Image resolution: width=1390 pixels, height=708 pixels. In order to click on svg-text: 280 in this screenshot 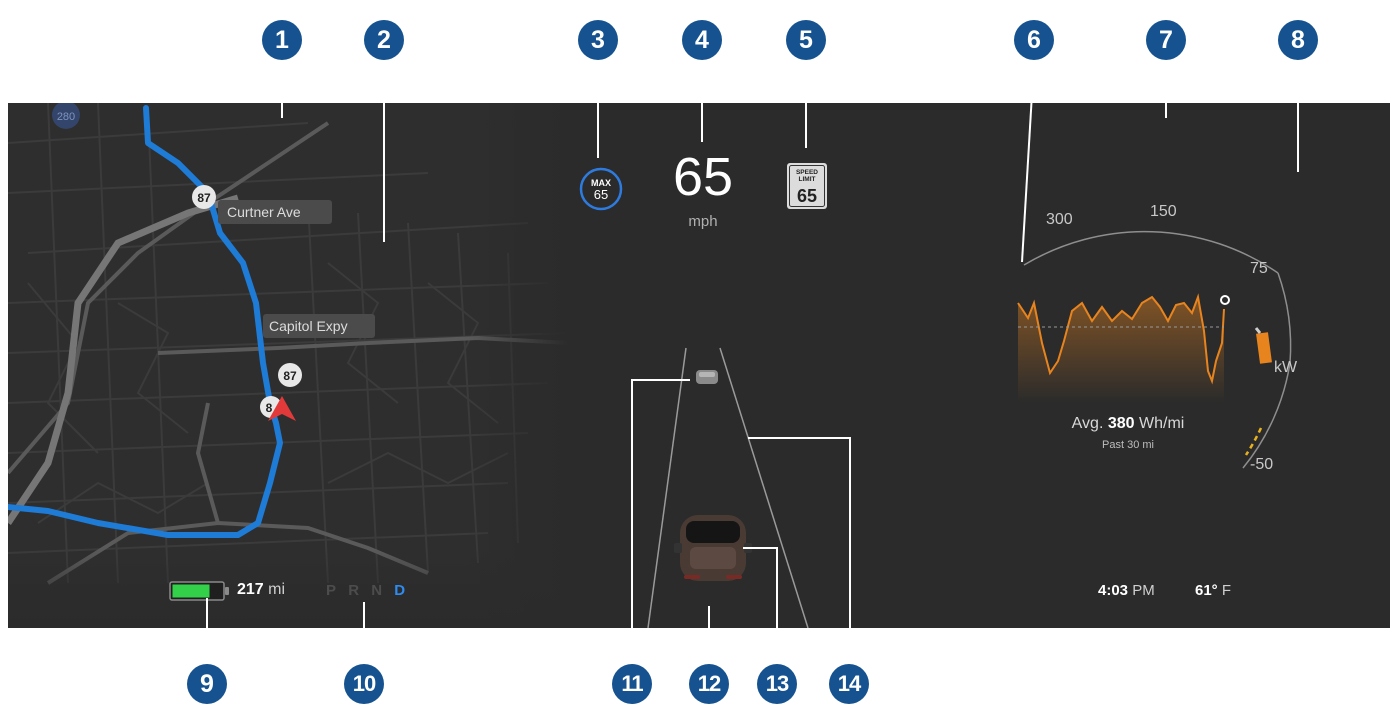, I will do `click(66, 117)`.